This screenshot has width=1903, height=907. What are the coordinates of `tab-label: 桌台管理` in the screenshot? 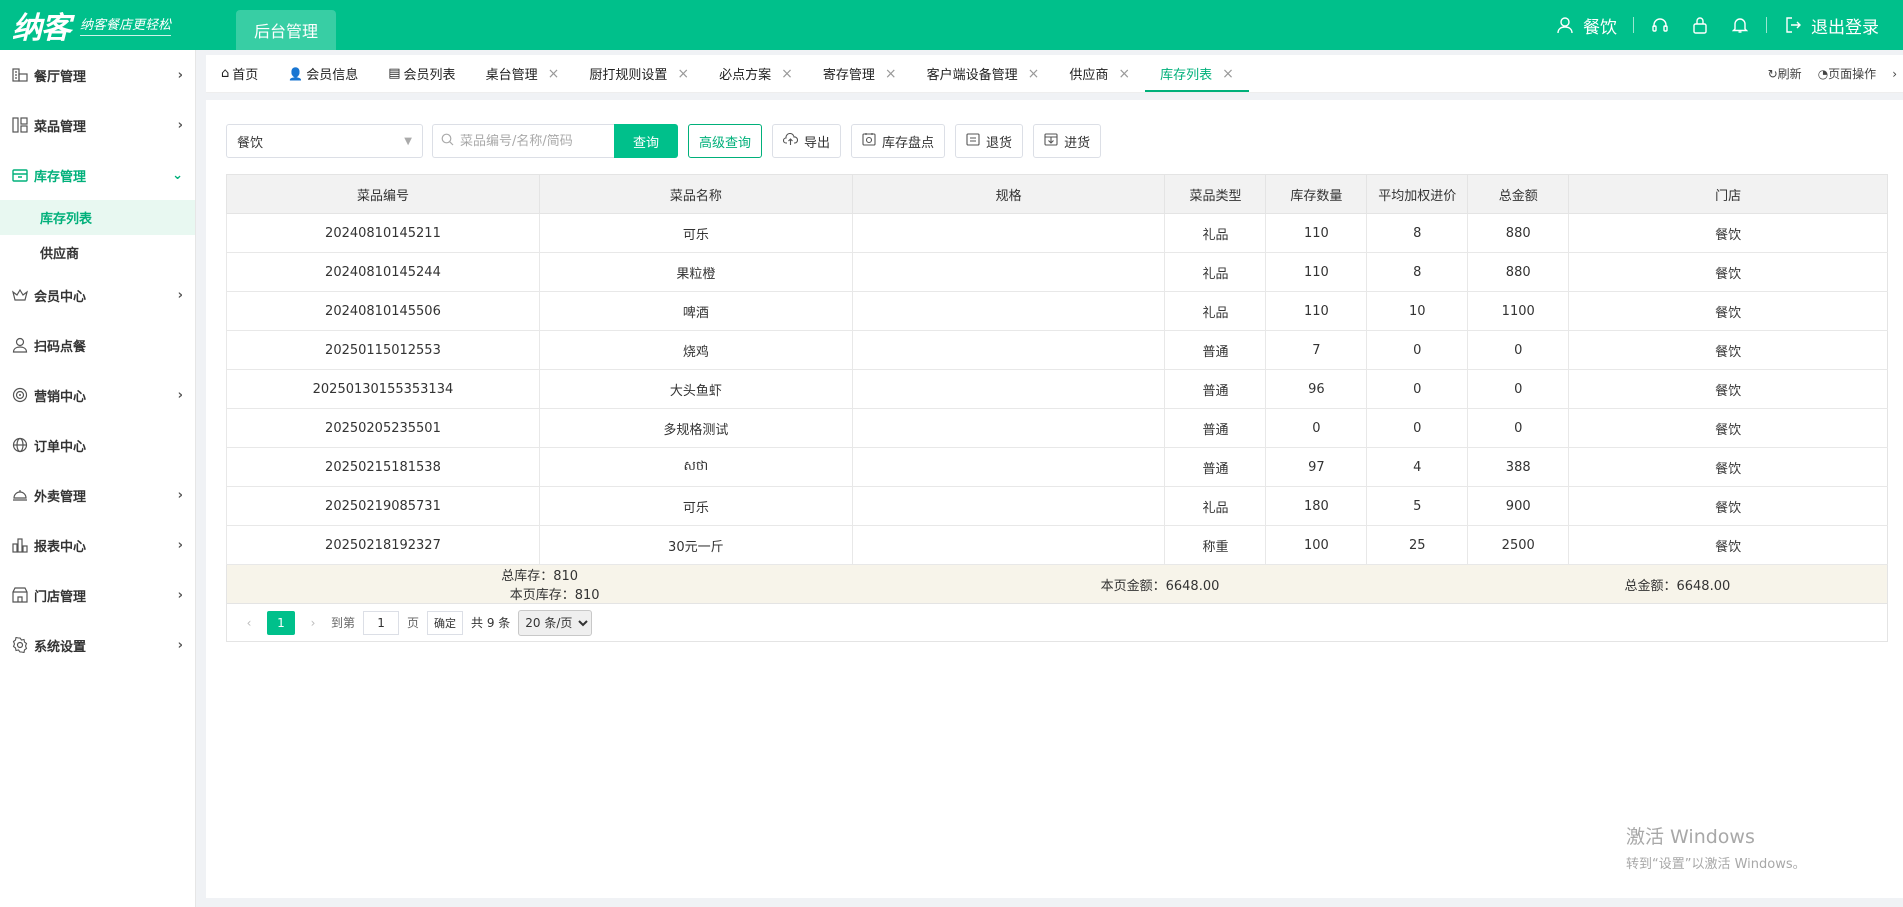 It's located at (511, 75).